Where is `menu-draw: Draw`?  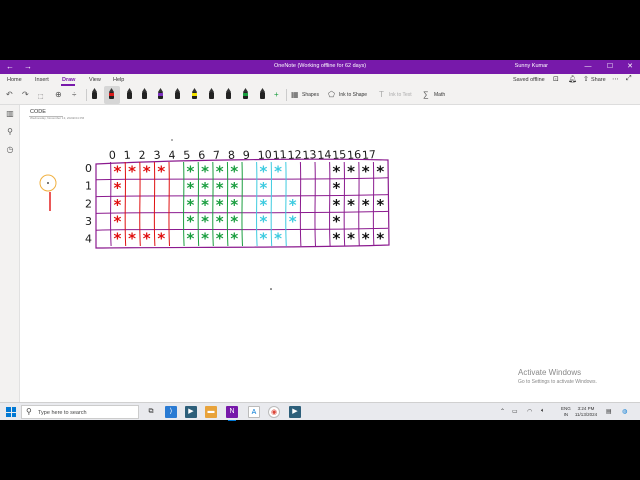
menu-draw: Draw is located at coordinates (68, 80).